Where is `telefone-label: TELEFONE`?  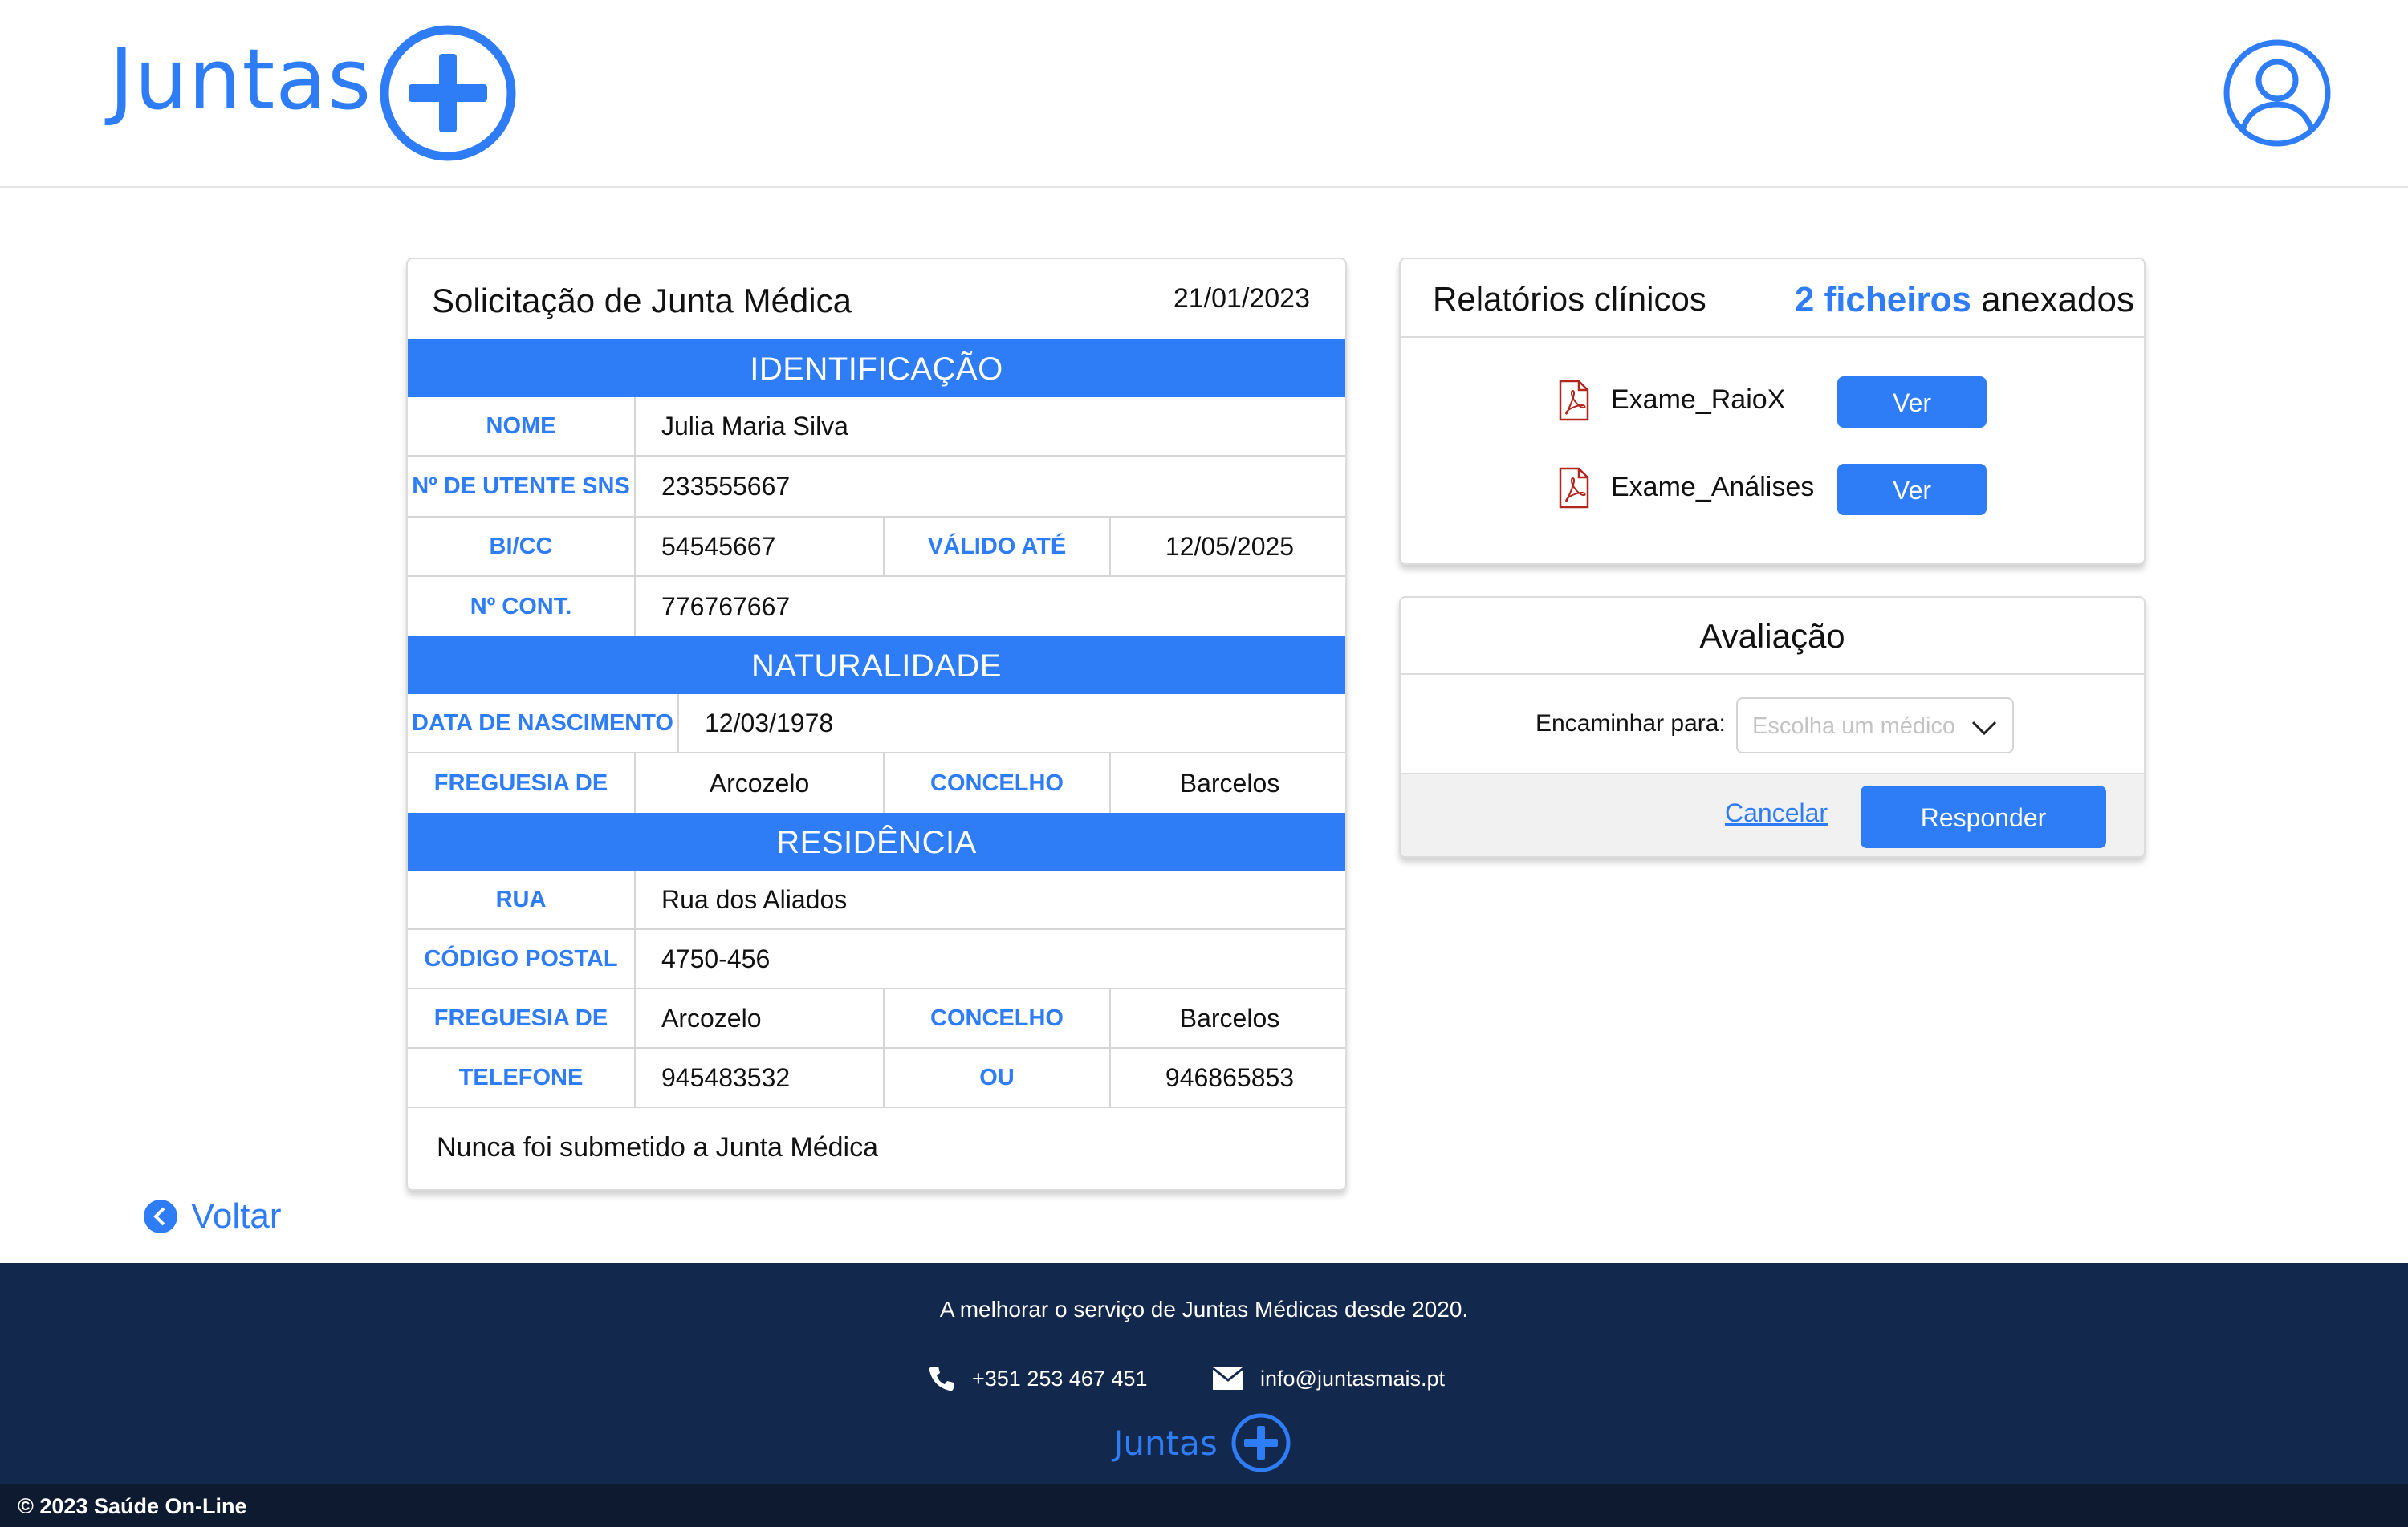 telefone-label: TELEFONE is located at coordinates (522, 1078).